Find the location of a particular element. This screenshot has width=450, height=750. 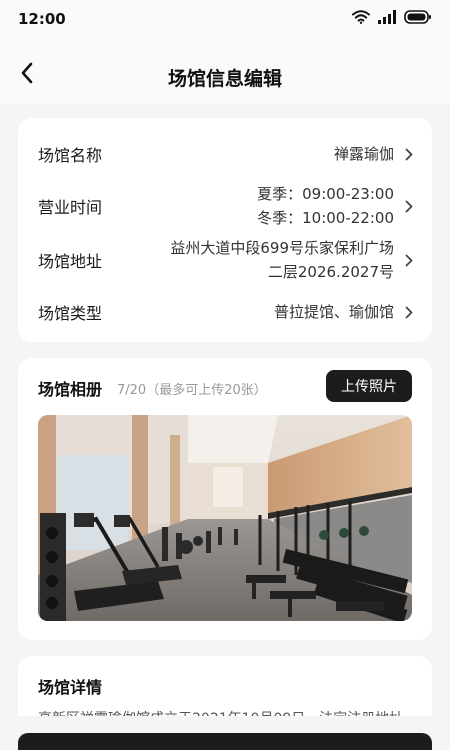

status-icons is located at coordinates (392, 17).